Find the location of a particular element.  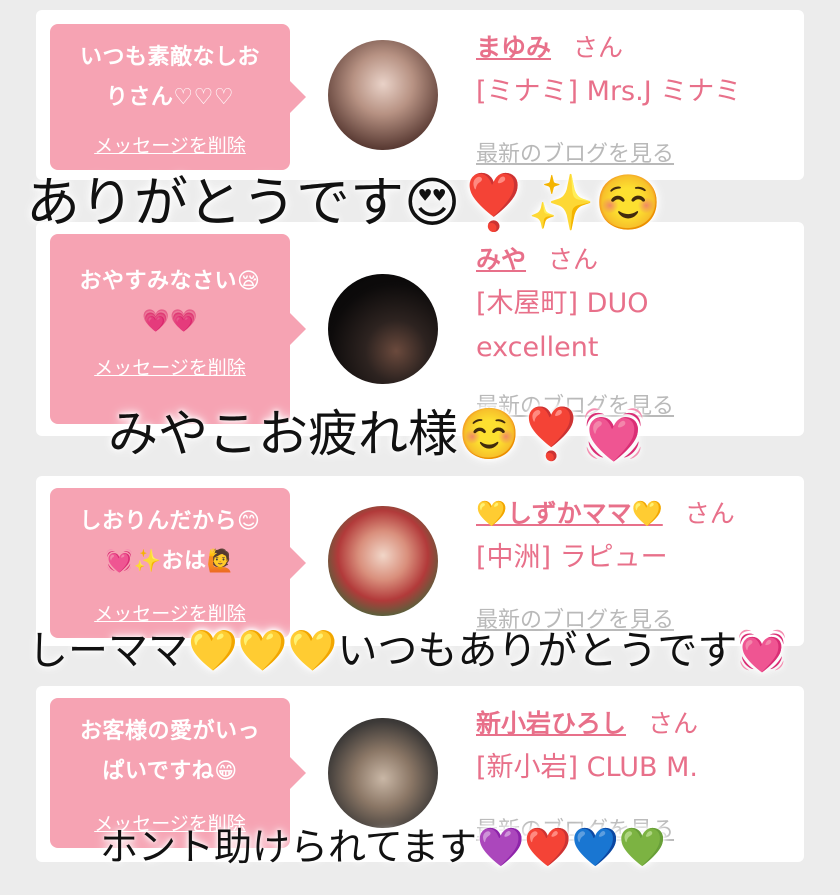

shop-label: [新小岩] CLUB M. is located at coordinates (587, 767).